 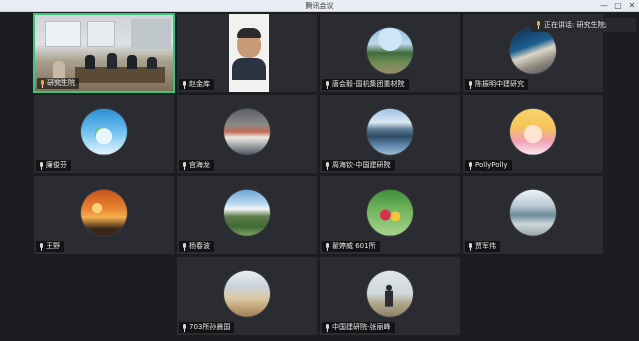 I want to click on participant-tile: 王野, so click(x=104, y=215).